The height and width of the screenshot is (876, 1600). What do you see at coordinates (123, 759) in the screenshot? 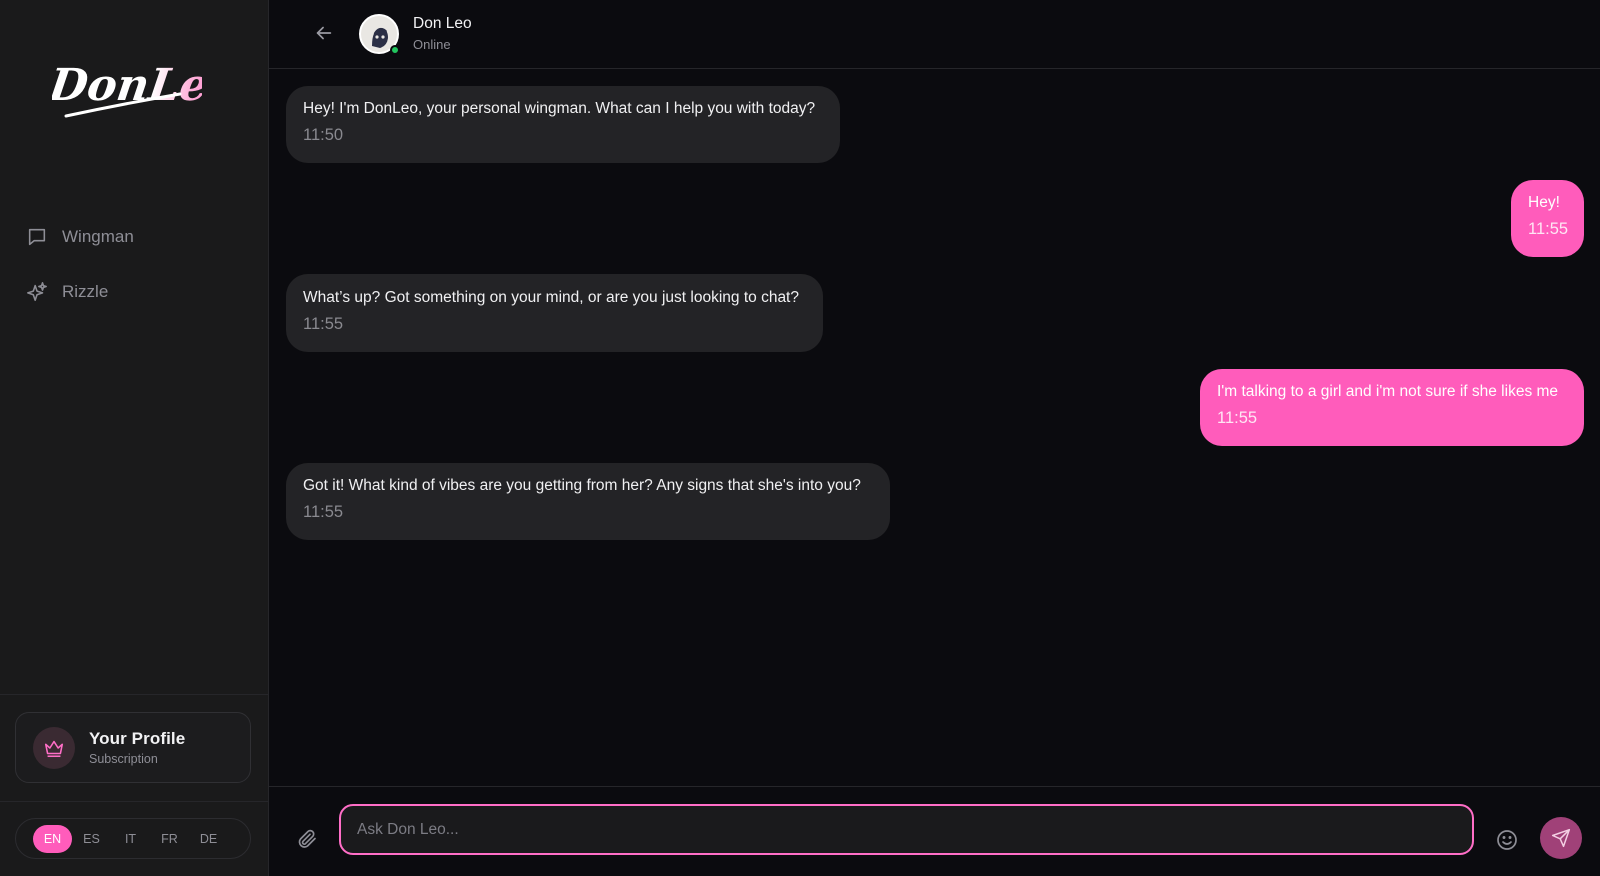
I see `profile-subtitle: Subscription` at bounding box center [123, 759].